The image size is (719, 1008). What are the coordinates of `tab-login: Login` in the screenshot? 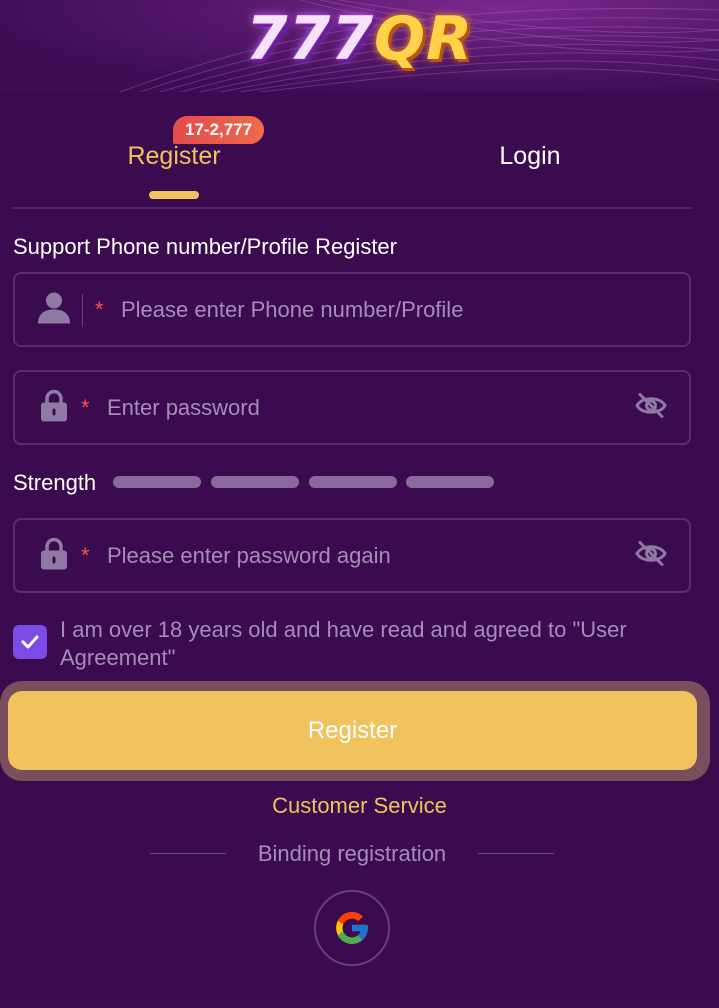 It's located at (530, 156).